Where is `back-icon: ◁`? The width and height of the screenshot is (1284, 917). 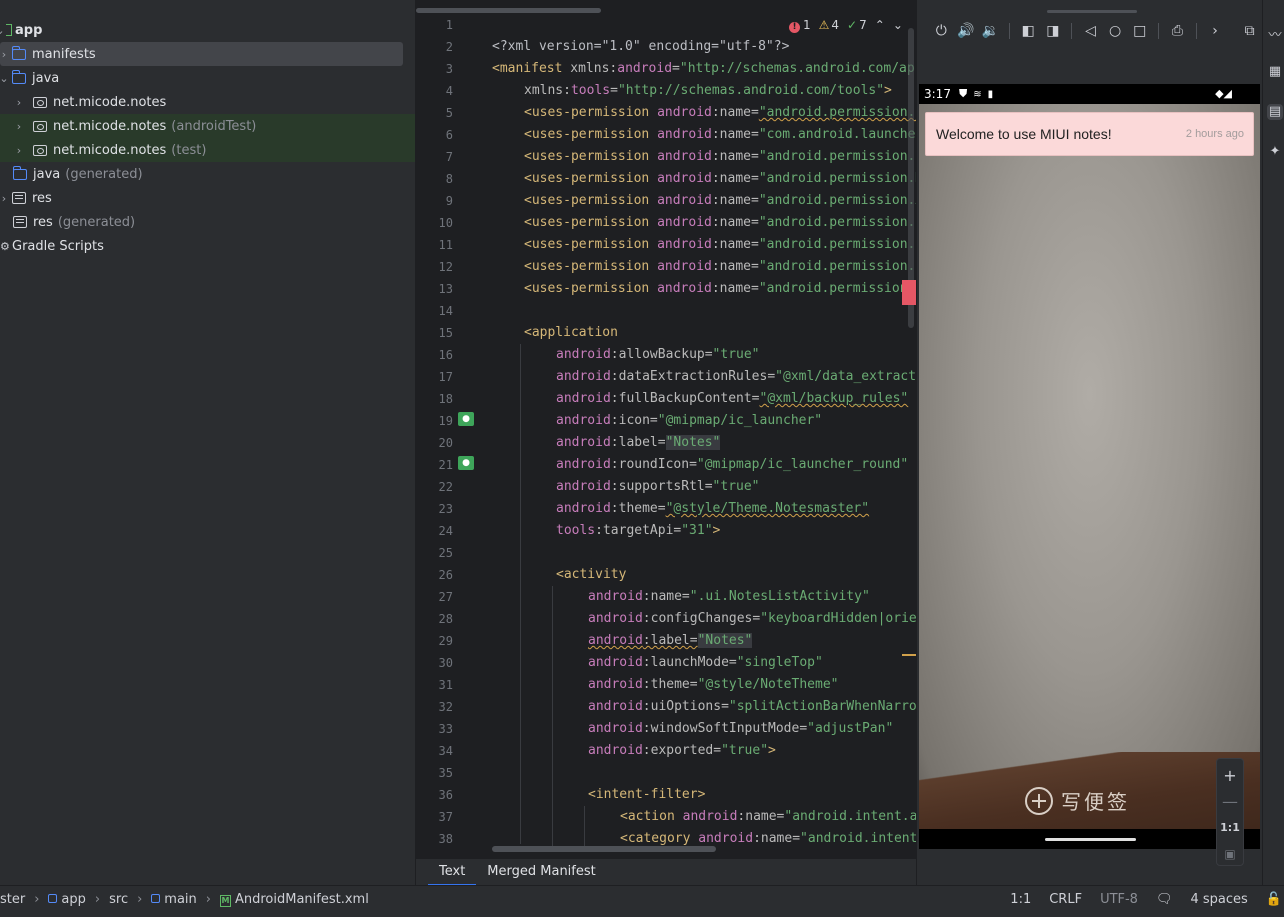 back-icon: ◁ is located at coordinates (1090, 31).